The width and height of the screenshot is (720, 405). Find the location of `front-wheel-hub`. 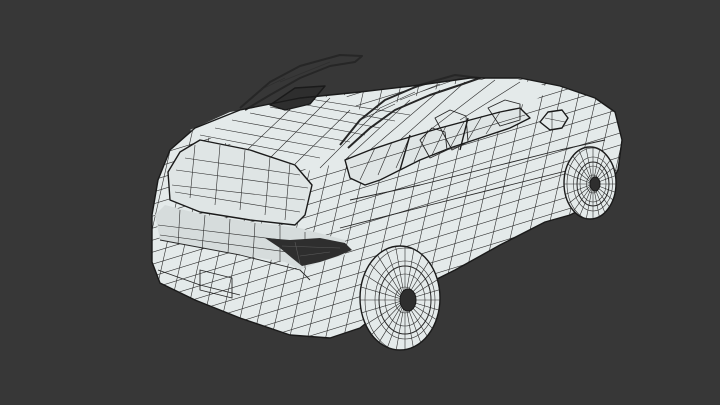

front-wheel-hub is located at coordinates (595, 184).